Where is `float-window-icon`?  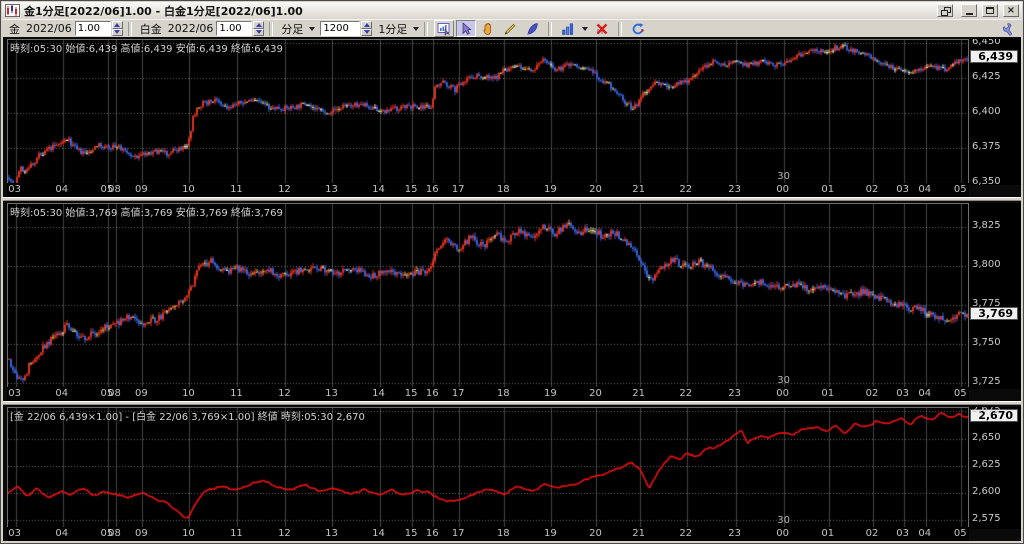 float-window-icon is located at coordinates (945, 11).